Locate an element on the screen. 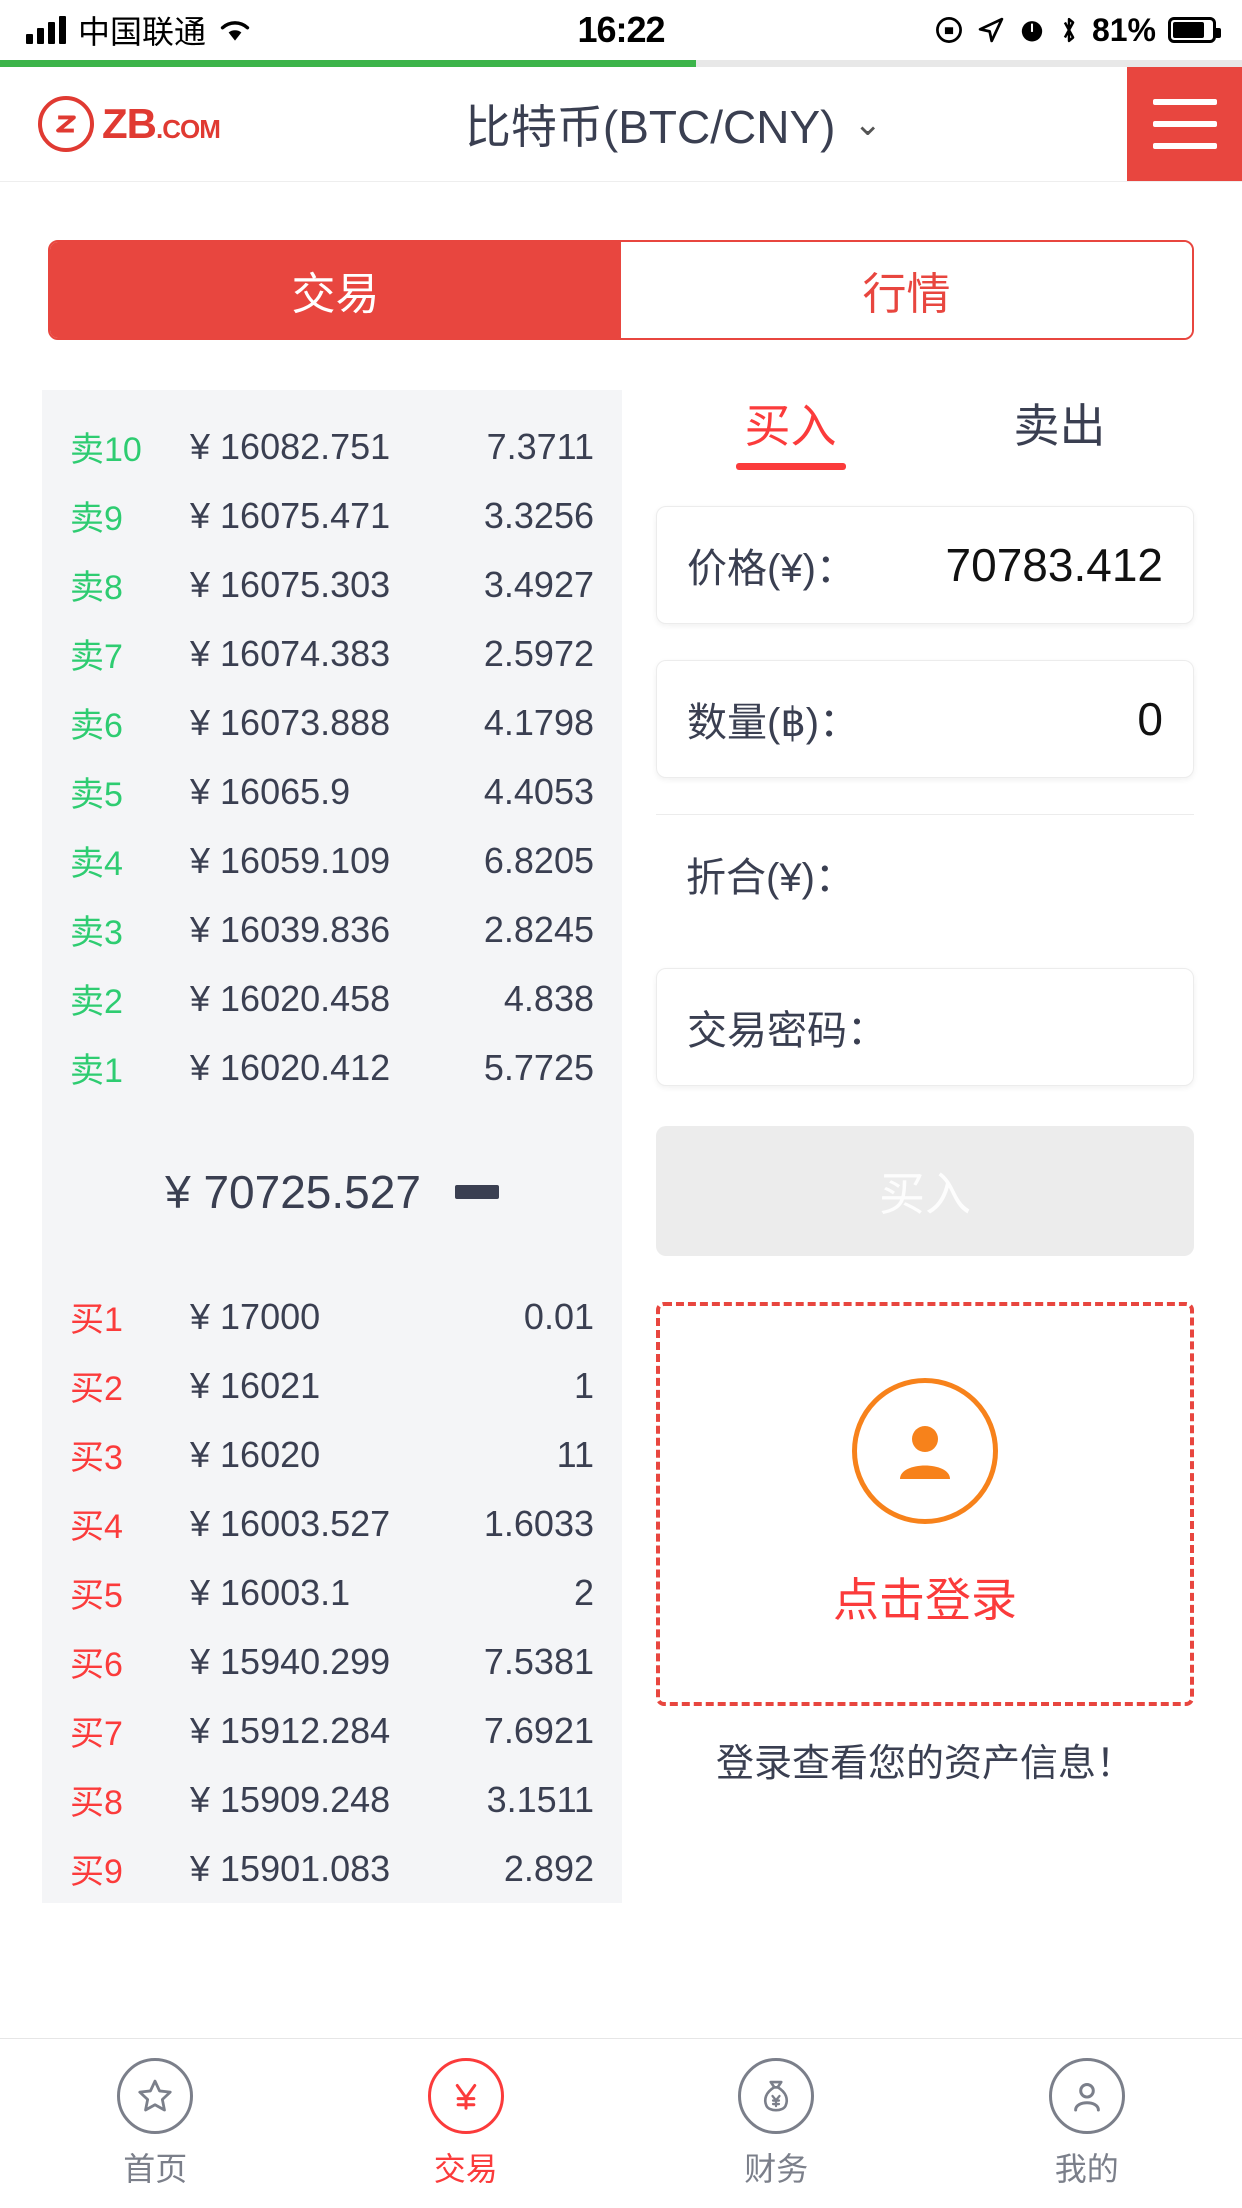 The image size is (1242, 2208). order-row-bid: 买5 ¥16003.1 2 is located at coordinates (332, 1592).